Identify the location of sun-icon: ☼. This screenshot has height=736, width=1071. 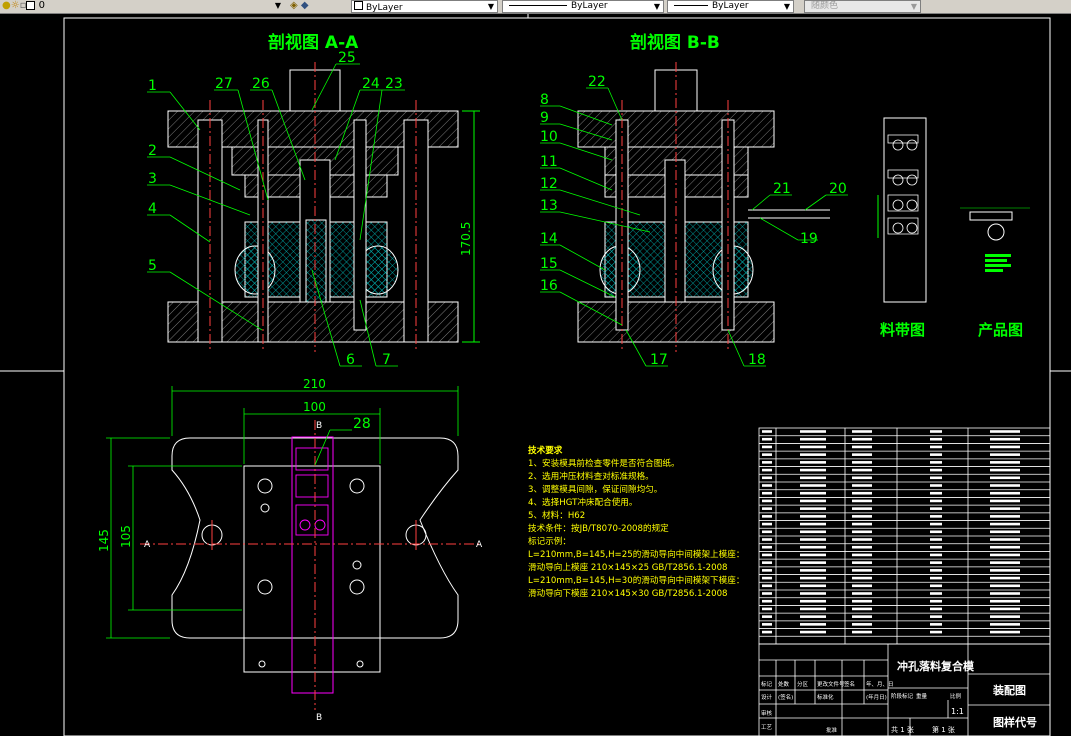
(15, 5).